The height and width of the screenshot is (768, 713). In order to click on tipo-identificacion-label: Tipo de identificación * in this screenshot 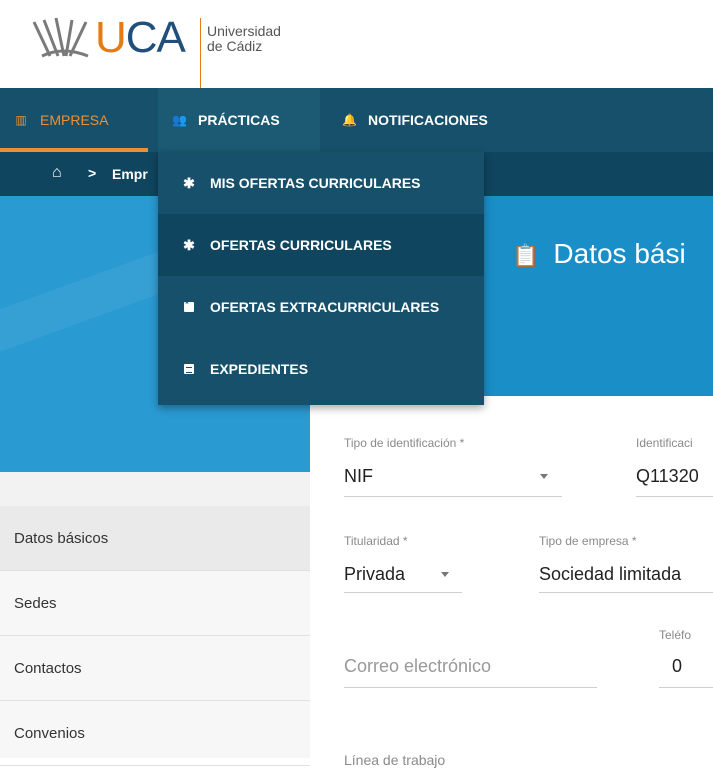, I will do `click(404, 443)`.